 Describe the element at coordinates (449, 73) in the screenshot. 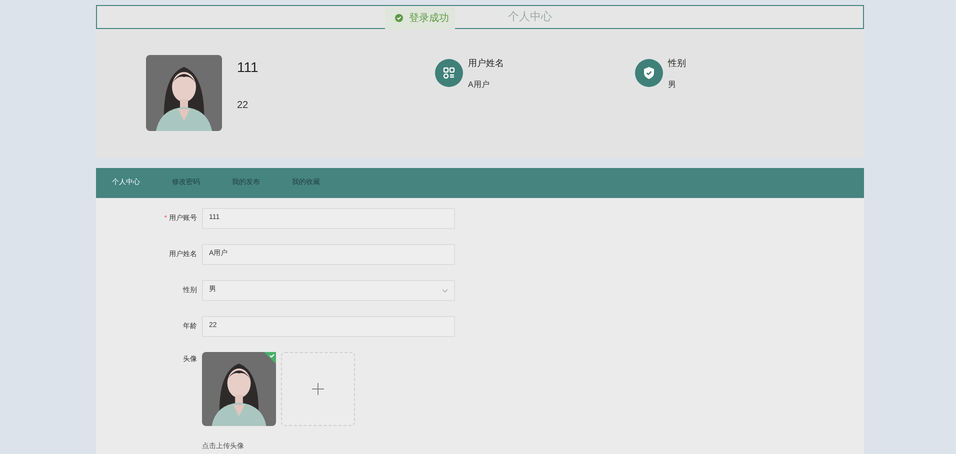

I see `grid-icon` at that location.